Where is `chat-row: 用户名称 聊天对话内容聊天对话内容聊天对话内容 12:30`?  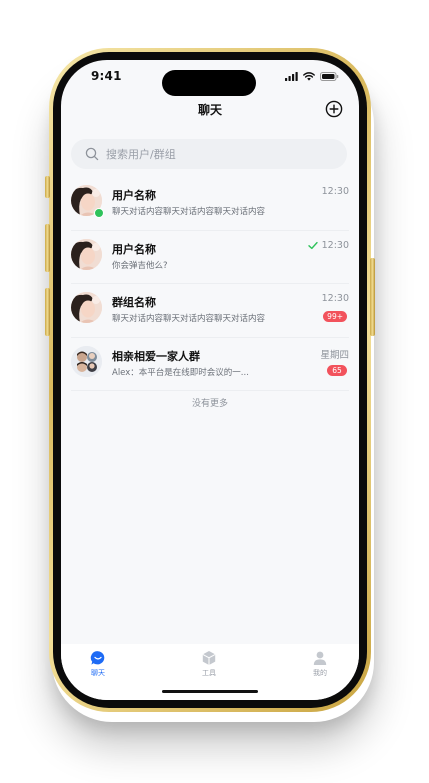
chat-row: 用户名称 聊天对话内容聊天对话内容聊天对话内容 12:30 is located at coordinates (210, 204).